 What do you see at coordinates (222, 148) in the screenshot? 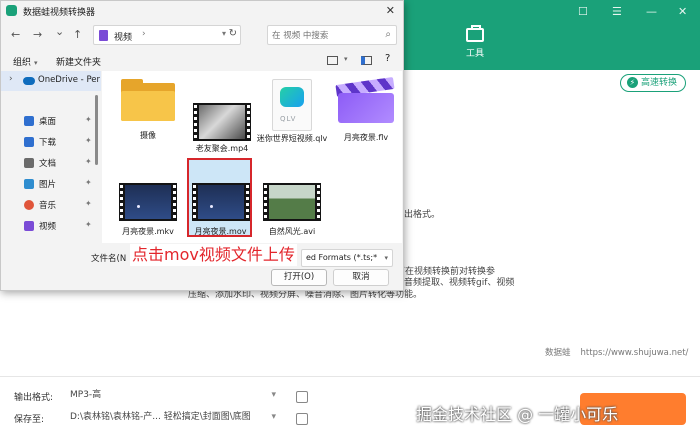
I see `file-name: 老友聚会.mp4` at bounding box center [222, 148].